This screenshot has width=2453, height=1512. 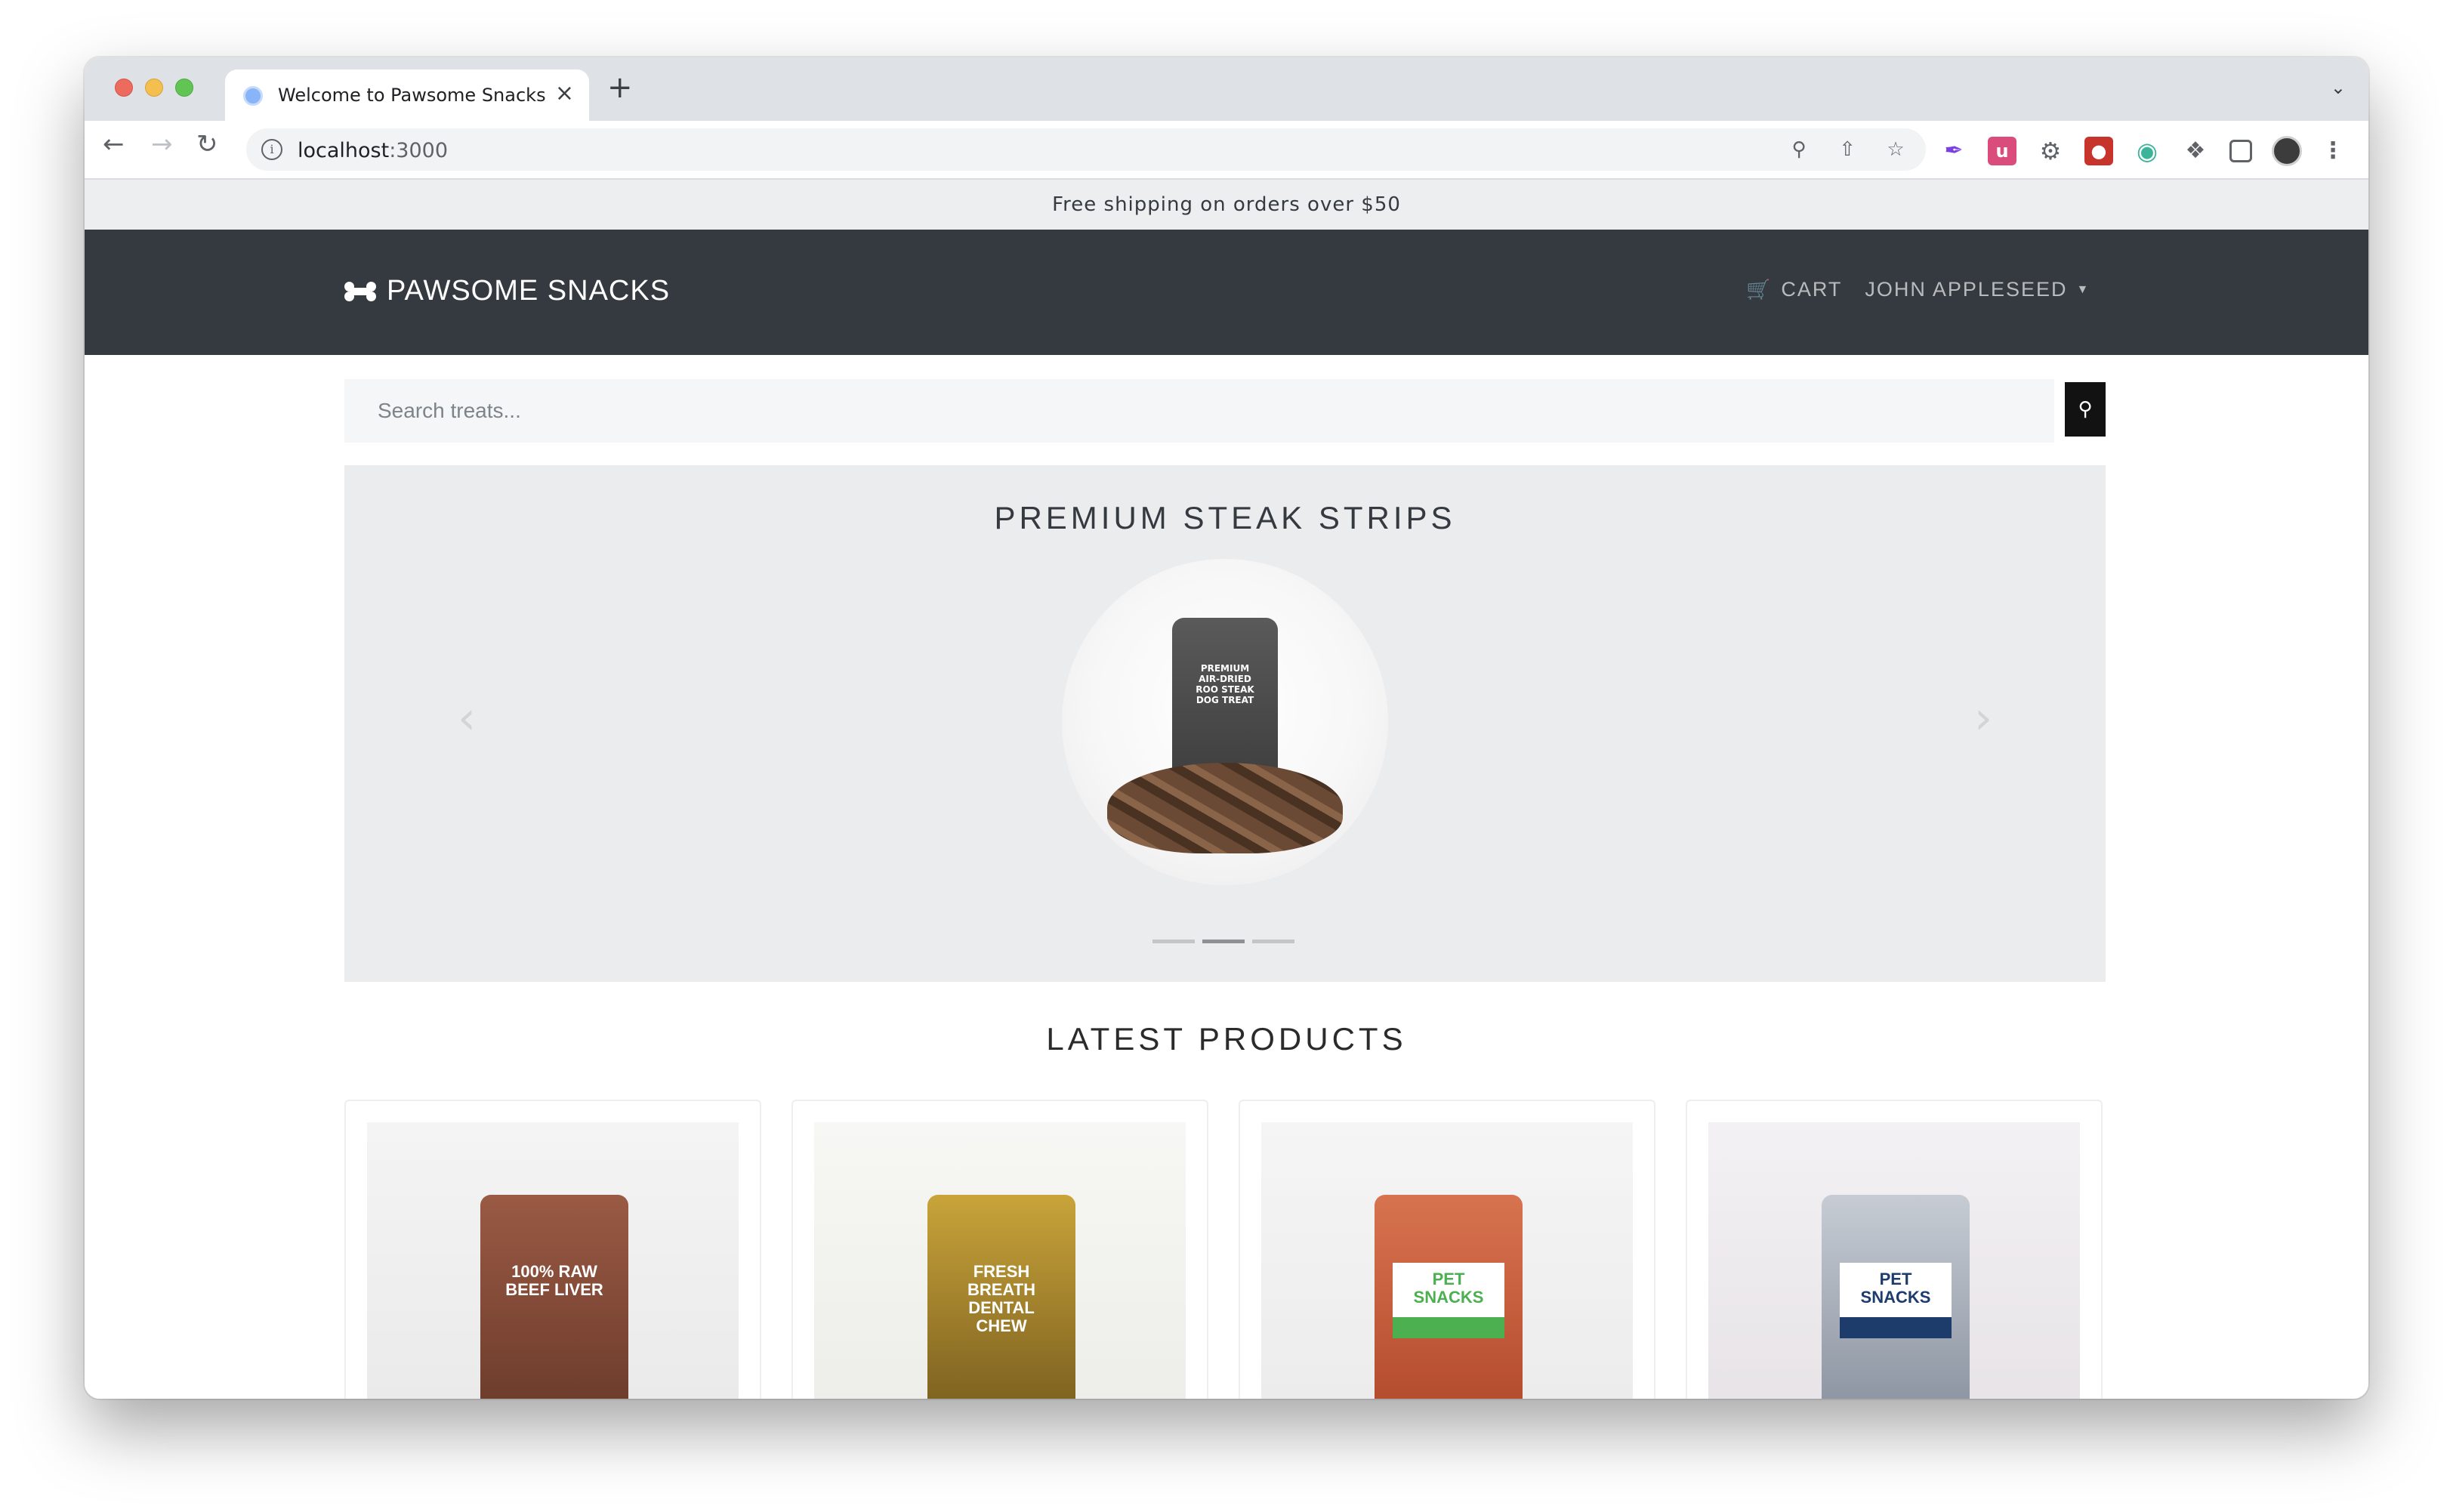 I want to click on side-panel-icon, so click(x=2240, y=151).